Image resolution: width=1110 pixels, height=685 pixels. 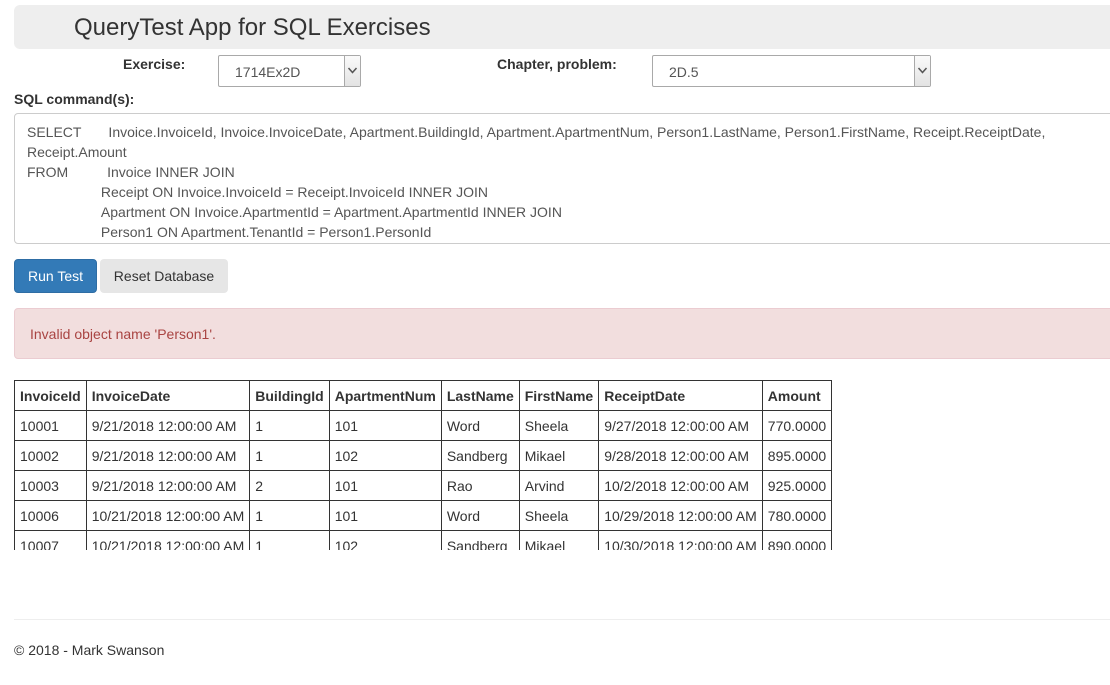 I want to click on app-title: QueryTest App for SQL Exercises, so click(x=252, y=27).